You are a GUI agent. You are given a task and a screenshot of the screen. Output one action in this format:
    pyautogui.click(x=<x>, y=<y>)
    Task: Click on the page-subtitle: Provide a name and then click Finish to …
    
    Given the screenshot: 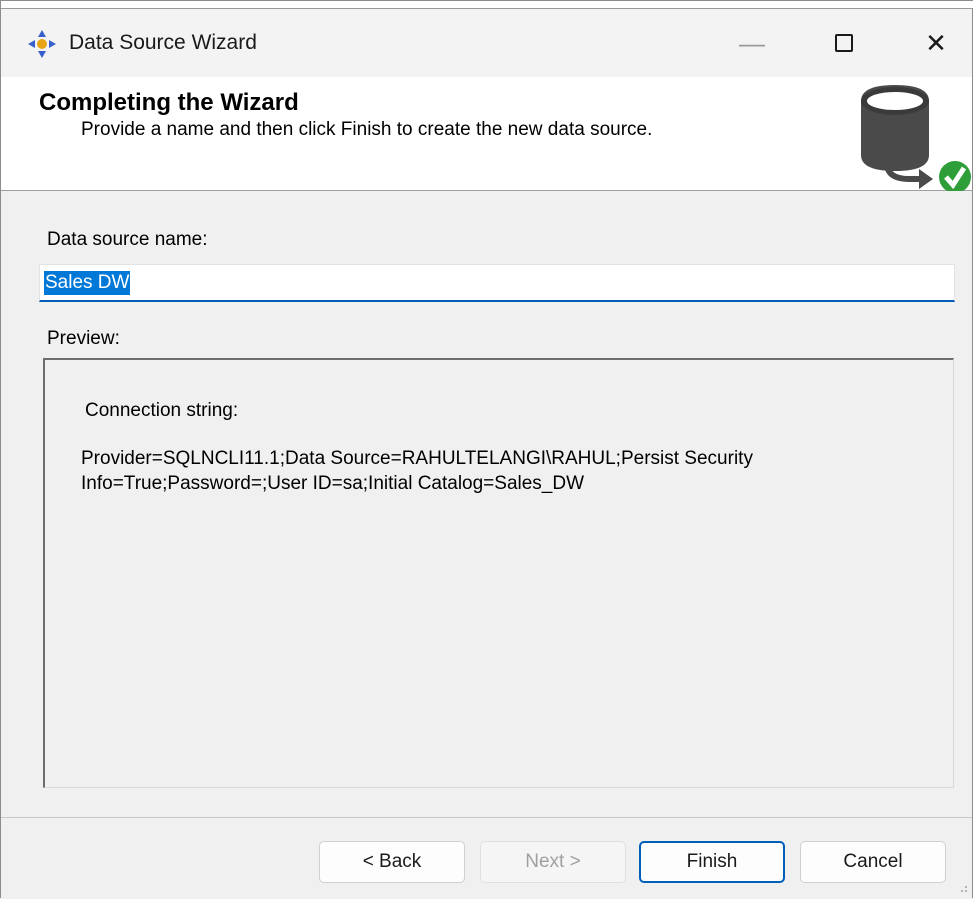 What is the action you would take?
    pyautogui.click(x=367, y=129)
    